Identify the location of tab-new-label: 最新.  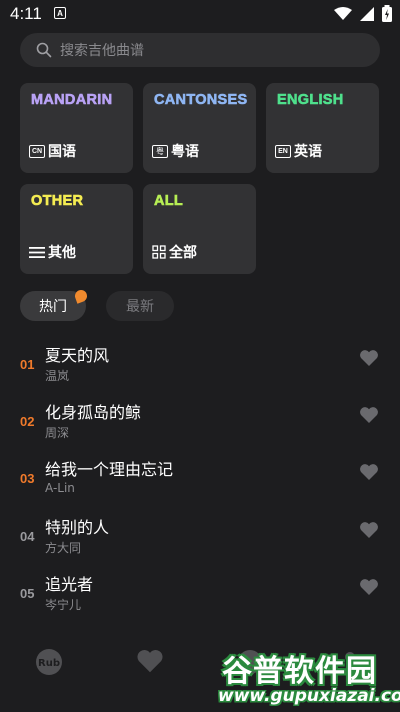
(140, 307).